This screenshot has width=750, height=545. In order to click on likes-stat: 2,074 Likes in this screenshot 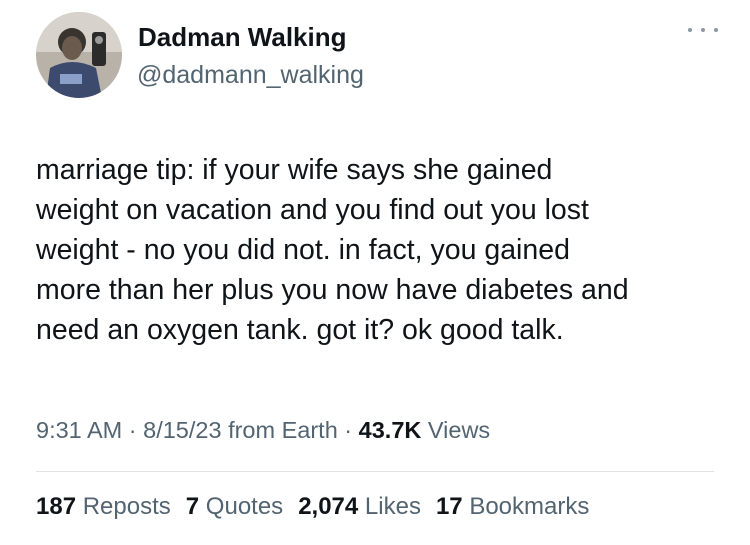, I will do `click(359, 507)`.